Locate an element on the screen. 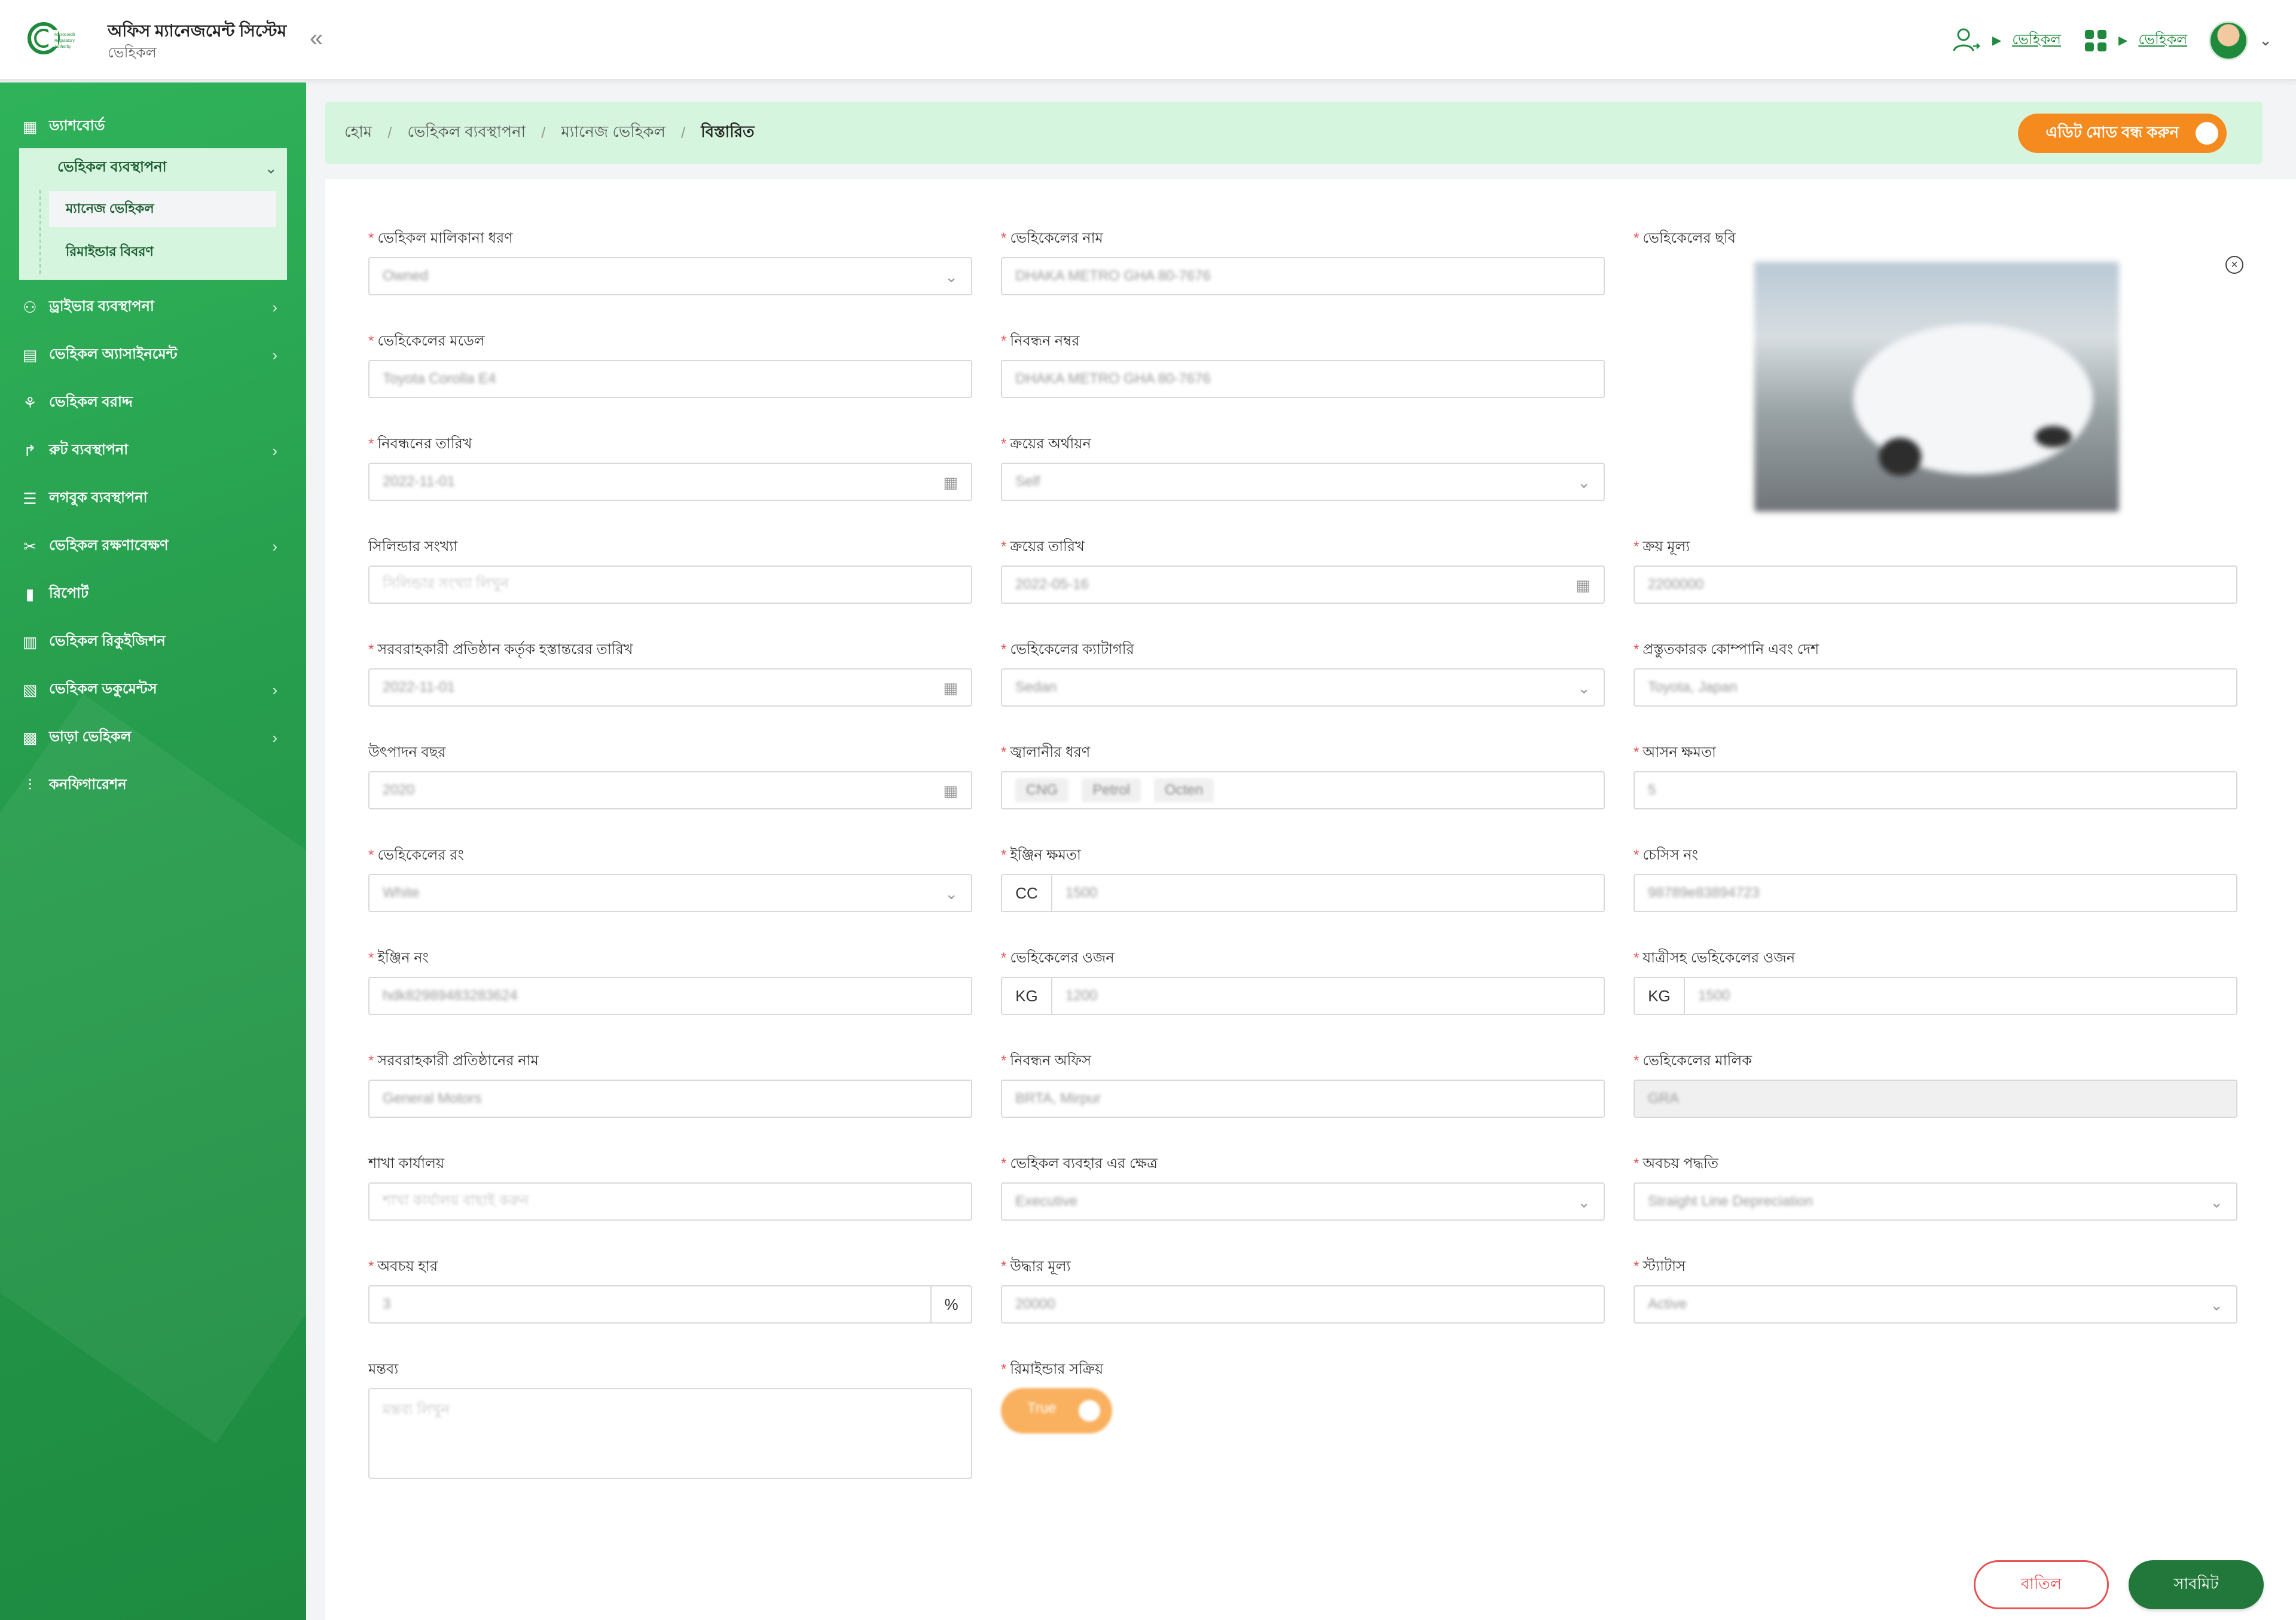 The width and height of the screenshot is (2296, 1620). sidebar-item-driver-management: ⚇ ড্রাইভার ব্যবস্থাপনা › is located at coordinates (153, 307).